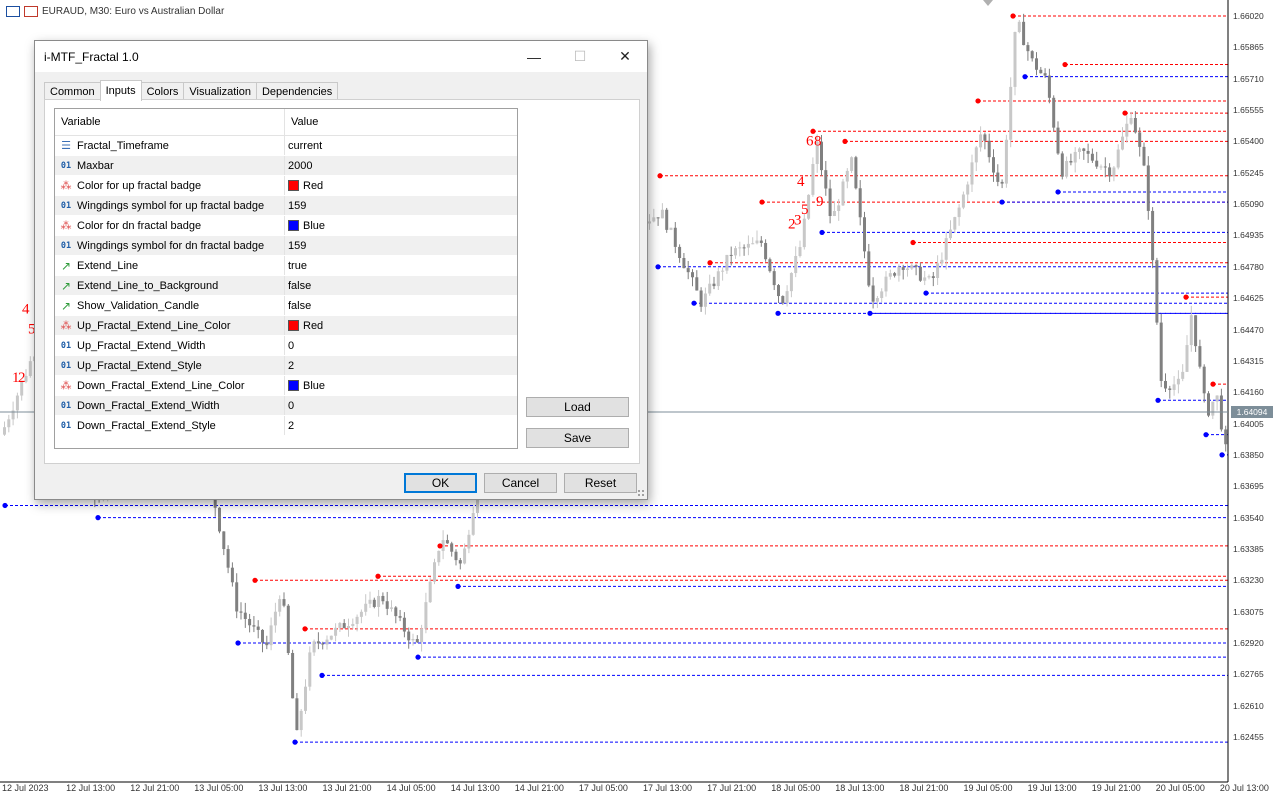 This screenshot has width=1280, height=800. Describe the element at coordinates (1248, 705) in the screenshot. I see `price-tick-label: 1.62610` at that location.